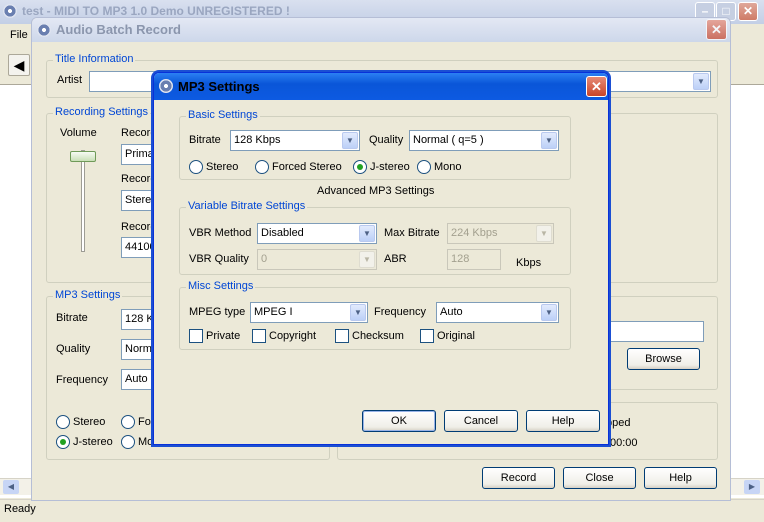 This screenshot has width=764, height=522. I want to click on scroll-right-icon: ▶, so click(752, 487).